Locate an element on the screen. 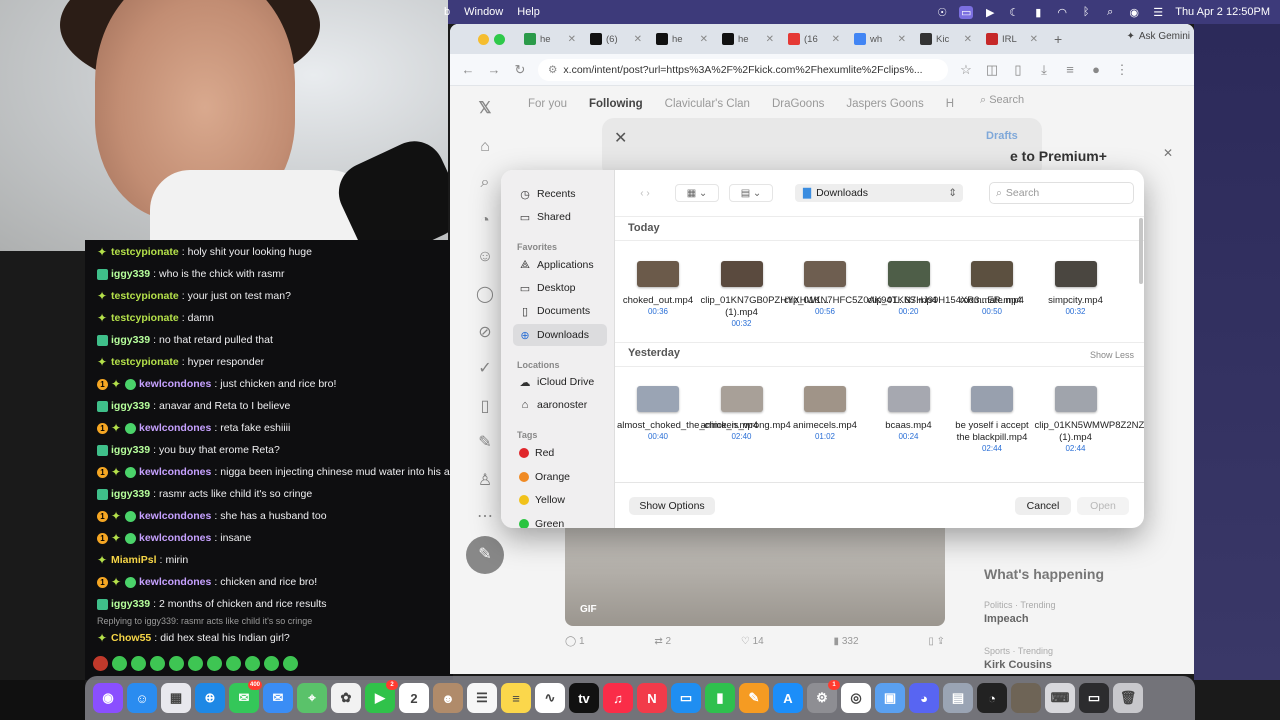 This screenshot has width=1280, height=720. safari-dock-icon: ⊕ is located at coordinates (210, 698).